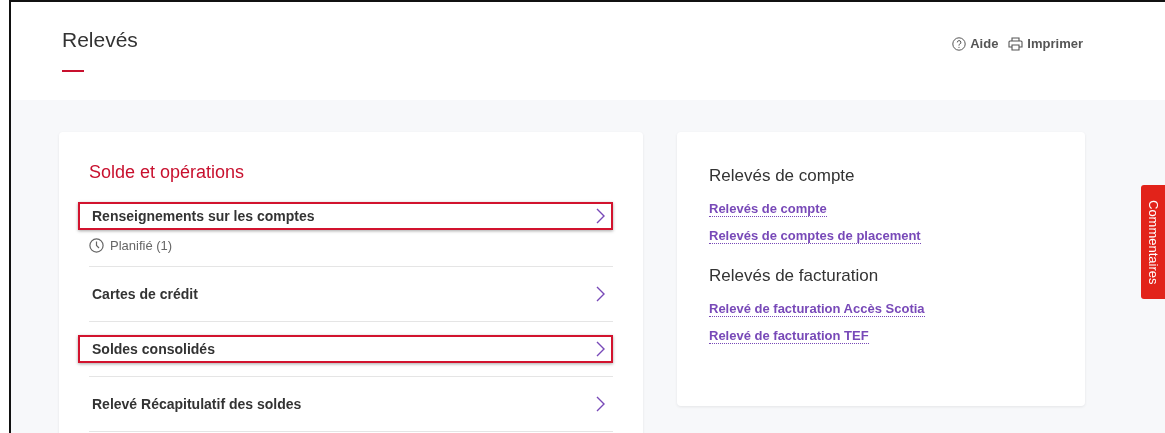 This screenshot has width=1165, height=433. Describe the element at coordinates (1153, 242) in the screenshot. I see `feedback-tab: Commentaires` at that location.